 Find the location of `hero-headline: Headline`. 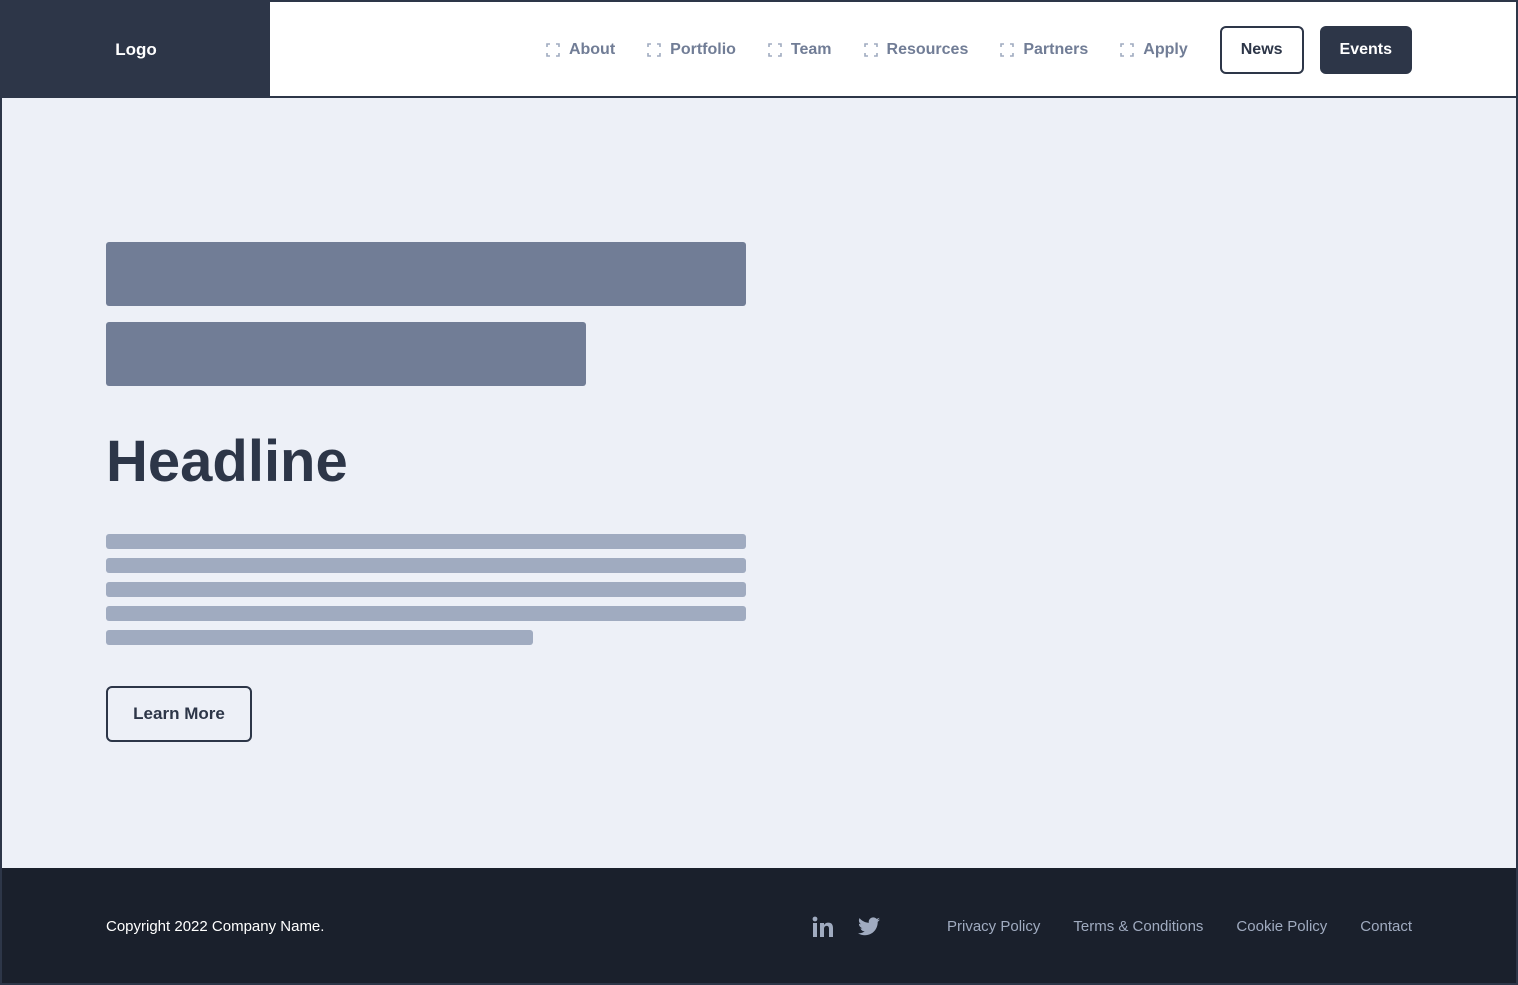

hero-headline: Headline is located at coordinates (227, 461).